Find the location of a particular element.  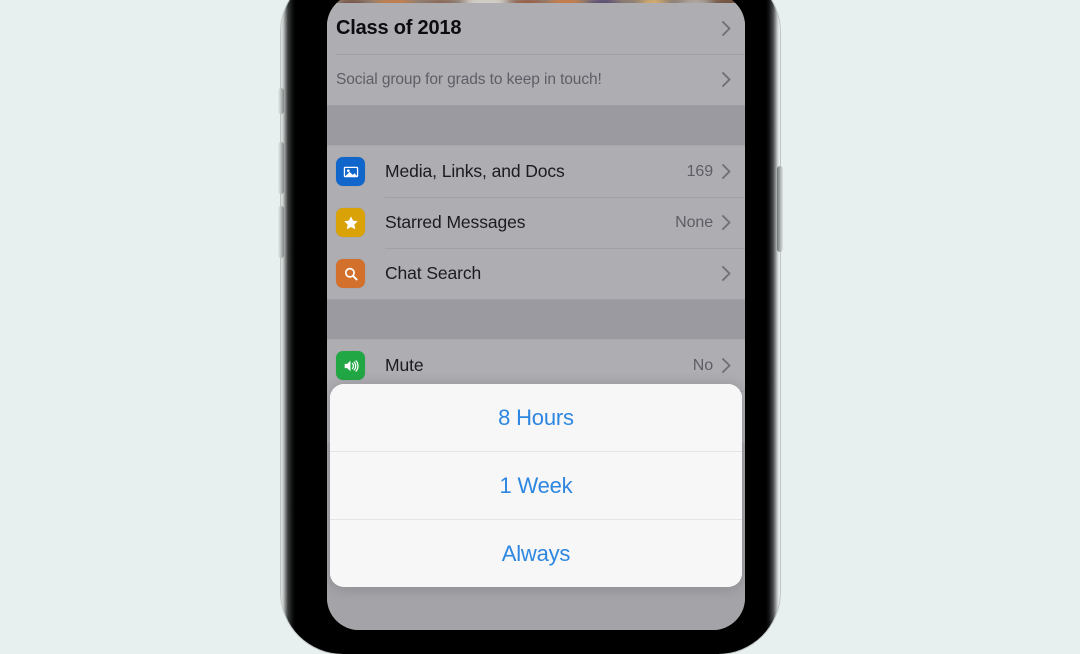

mute-duration-action-sheet: 8 Hours 1 Week Always is located at coordinates (536, 485).